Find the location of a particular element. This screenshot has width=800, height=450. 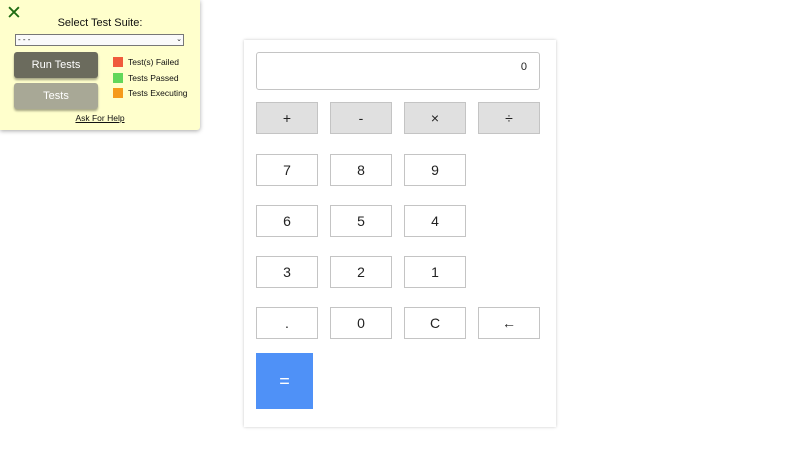

failed-swatch is located at coordinates (118, 62).